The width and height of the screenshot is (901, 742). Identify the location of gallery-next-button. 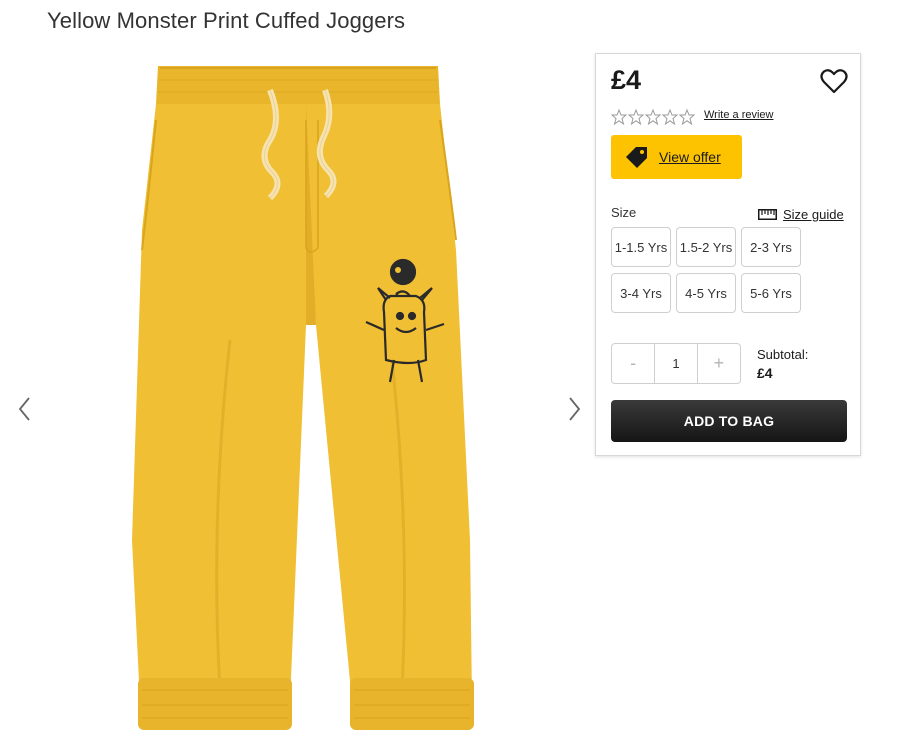
(574, 409).